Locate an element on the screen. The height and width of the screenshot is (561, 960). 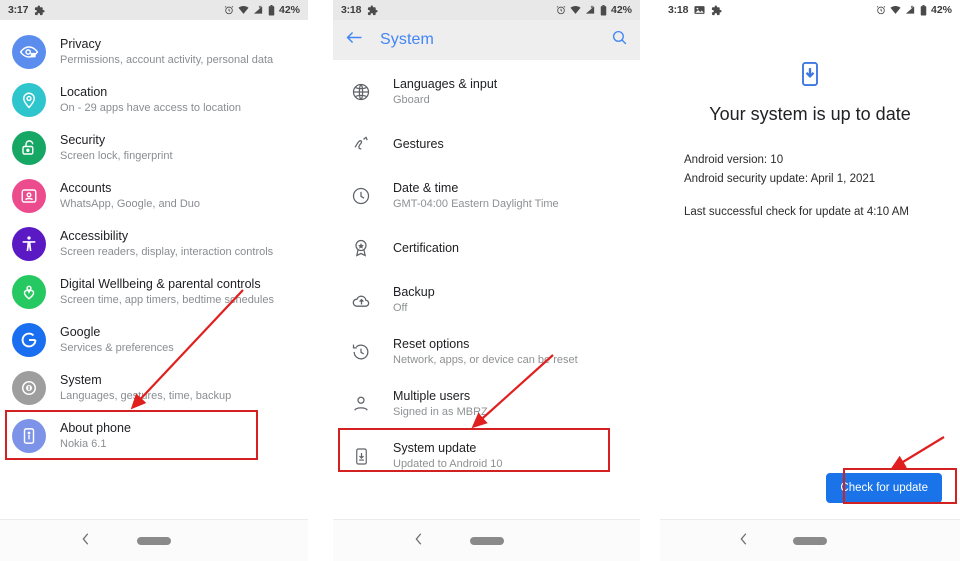
update-heading: Your system is up to date is located at coordinates (810, 114).